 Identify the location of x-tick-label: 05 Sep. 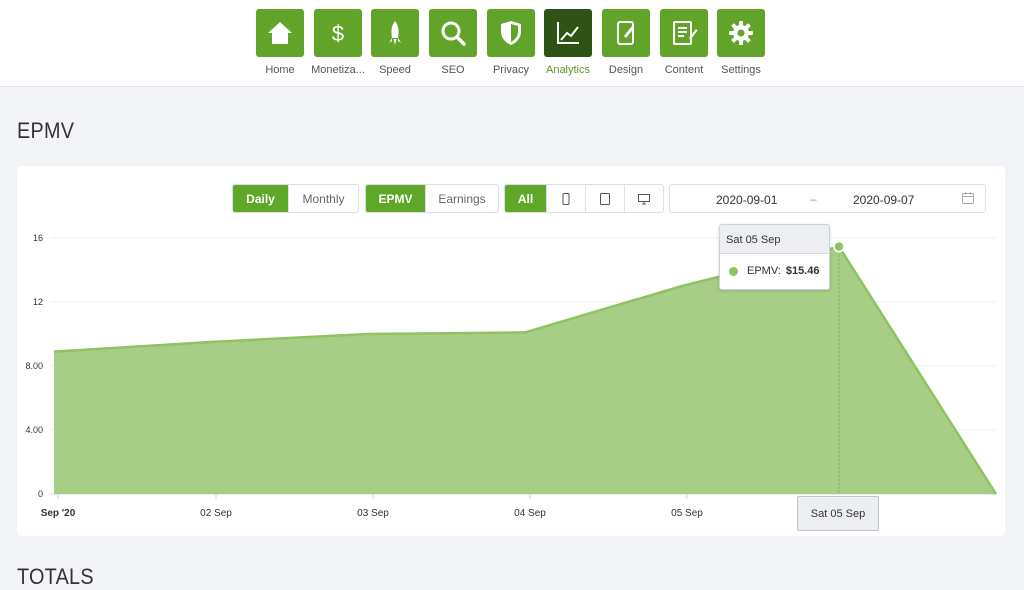
(687, 513).